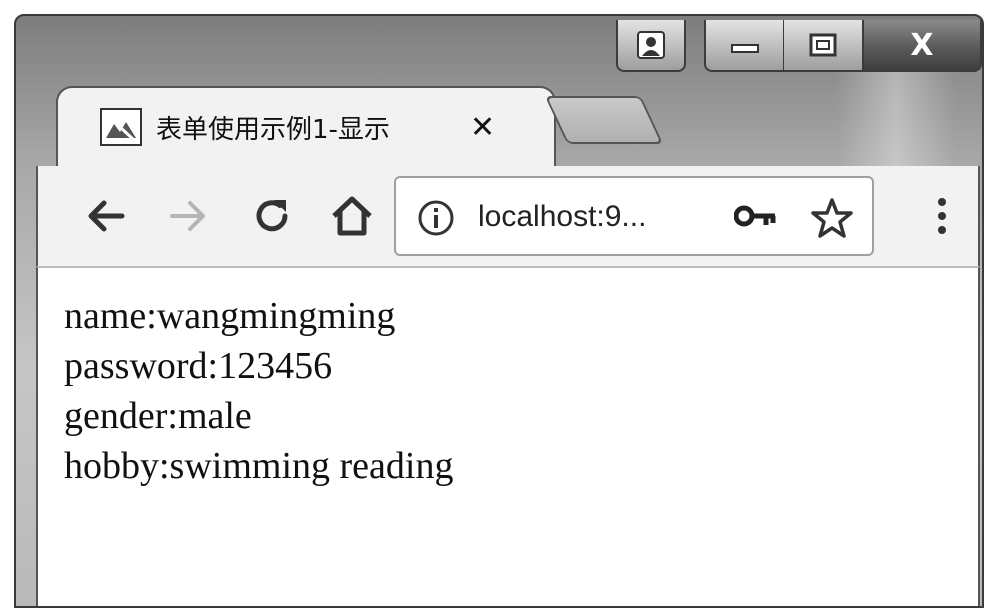 The width and height of the screenshot is (985, 610). Describe the element at coordinates (436, 220) in the screenshot. I see `info-icon` at that location.